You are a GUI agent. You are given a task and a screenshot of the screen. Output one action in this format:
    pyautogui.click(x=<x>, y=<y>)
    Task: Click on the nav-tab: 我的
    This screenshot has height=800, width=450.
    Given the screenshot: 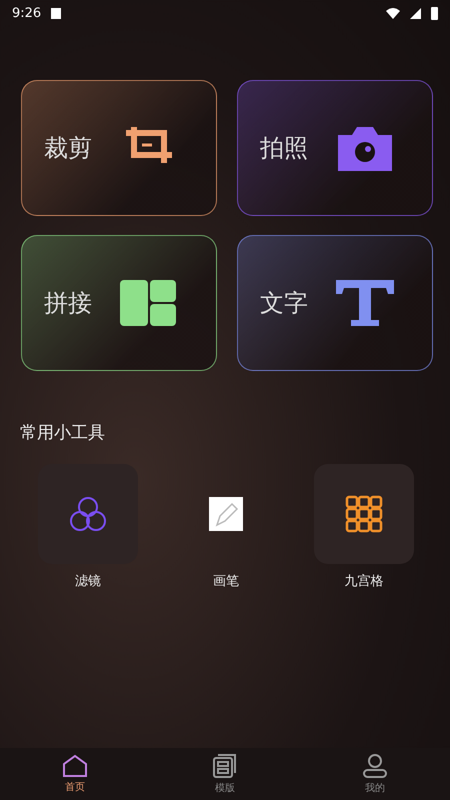 What is the action you would take?
    pyautogui.click(x=375, y=774)
    